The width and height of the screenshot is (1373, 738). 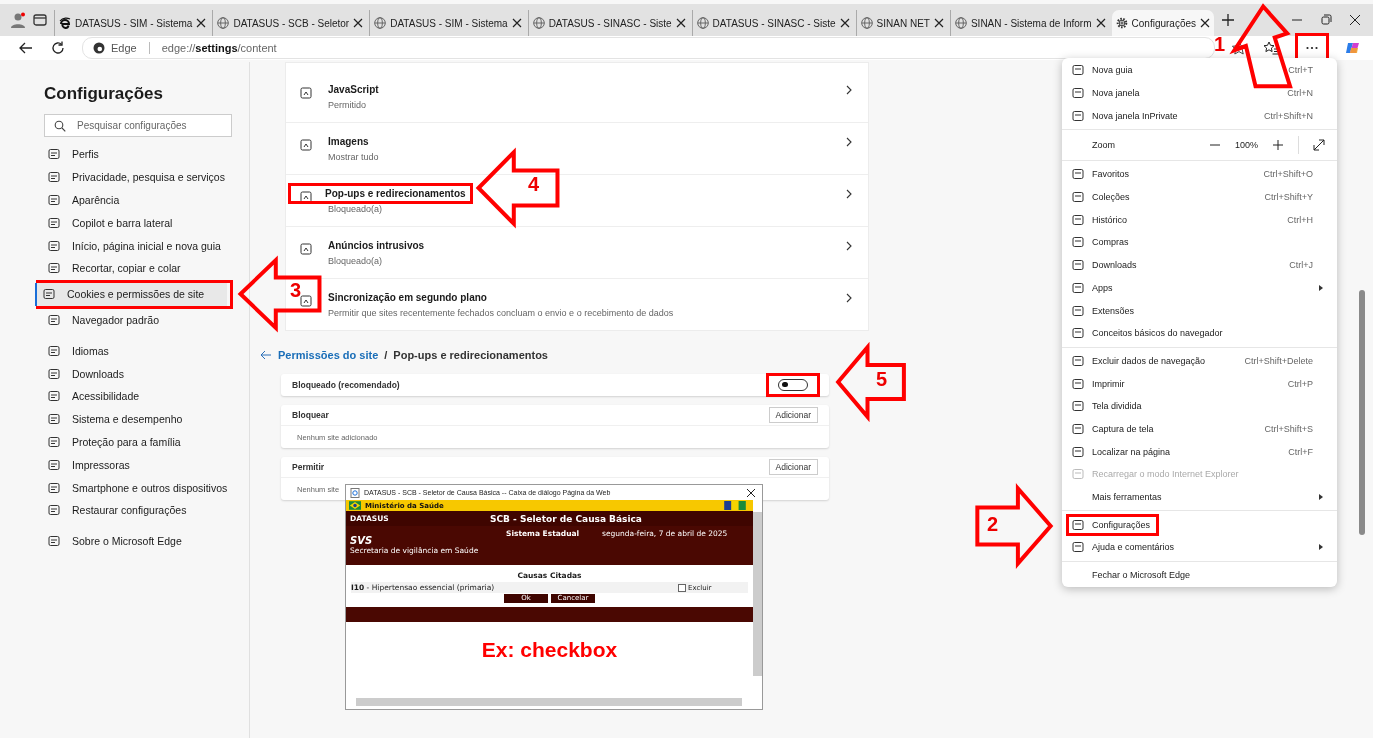 I want to click on zoom-label: Zoom, so click(x=1104, y=145).